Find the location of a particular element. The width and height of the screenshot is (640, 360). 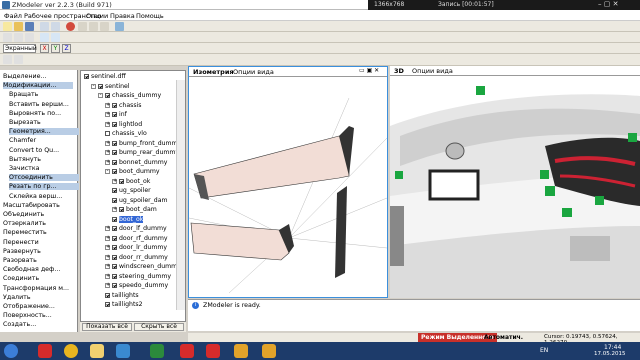

yandex-icon is located at coordinates (45, 351).